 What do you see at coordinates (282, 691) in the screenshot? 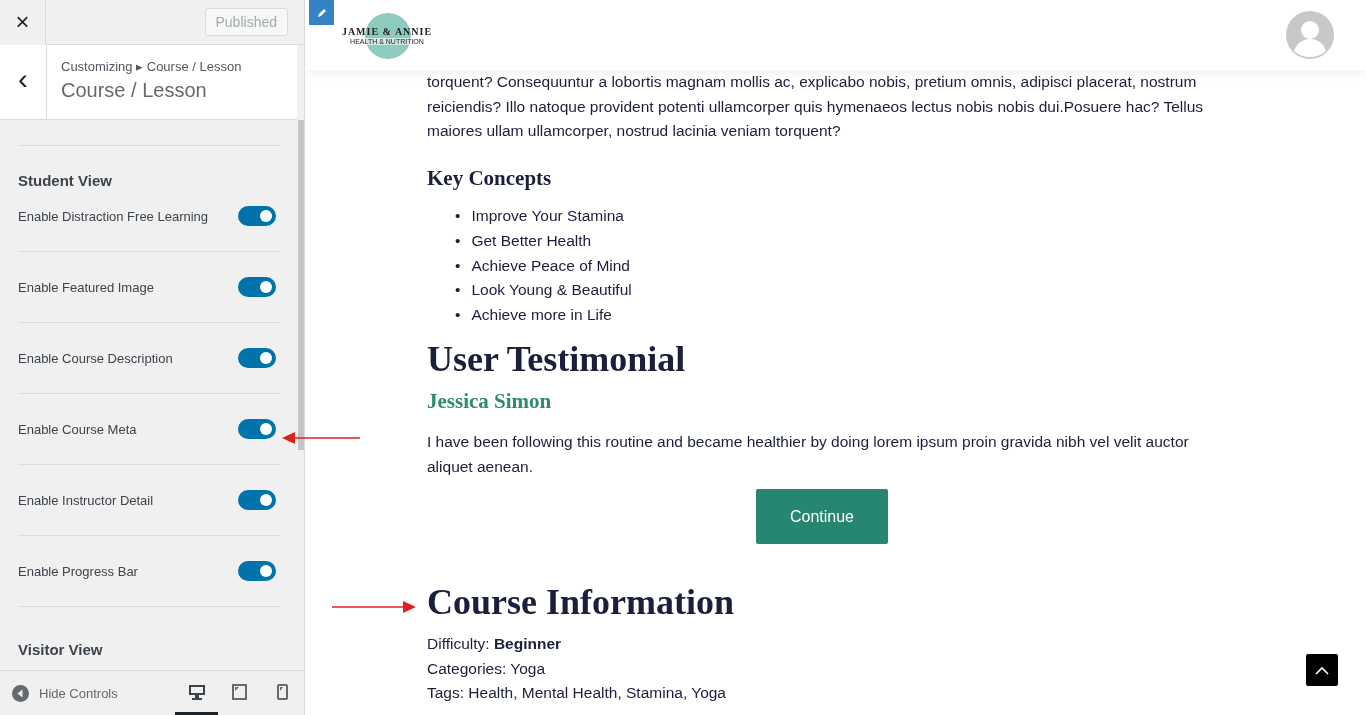
I see `mobile-icon` at bounding box center [282, 691].